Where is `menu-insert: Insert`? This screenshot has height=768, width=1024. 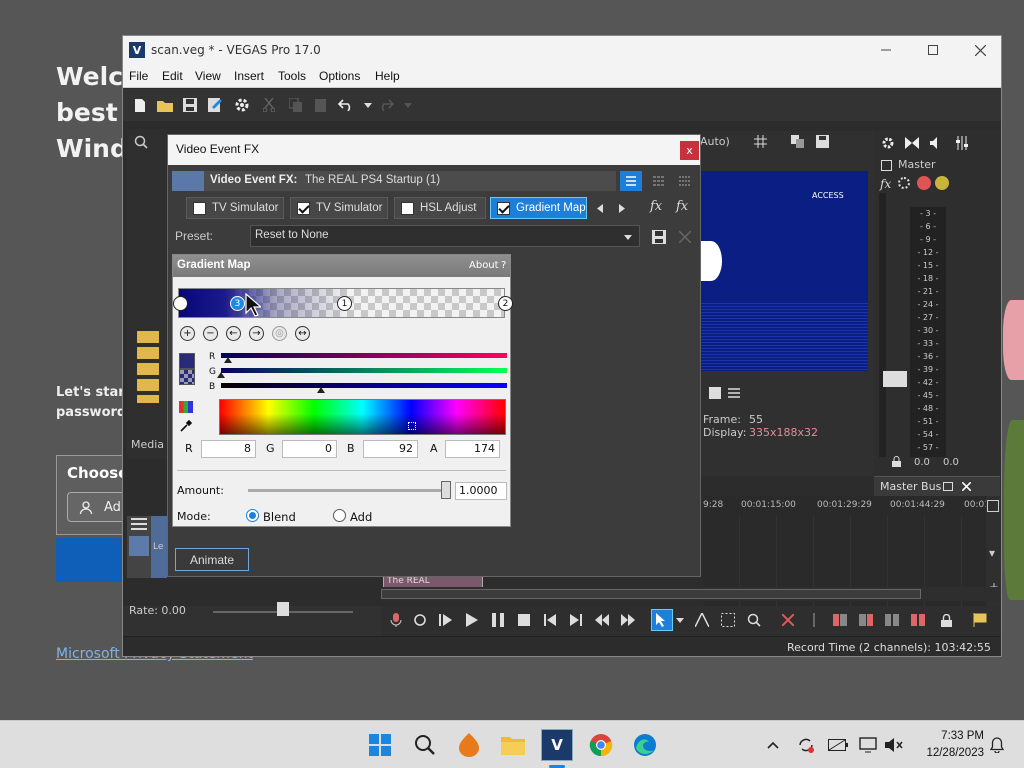 menu-insert: Insert is located at coordinates (249, 76).